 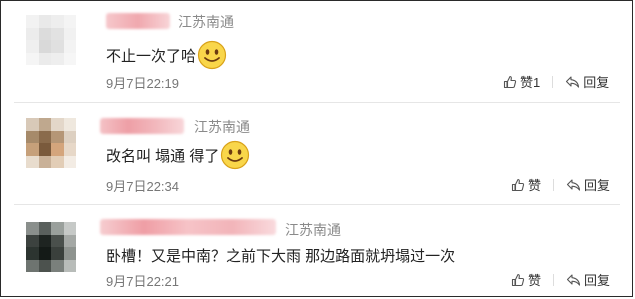 I want to click on comment-time: 9月7日22:34, so click(x=142, y=186).